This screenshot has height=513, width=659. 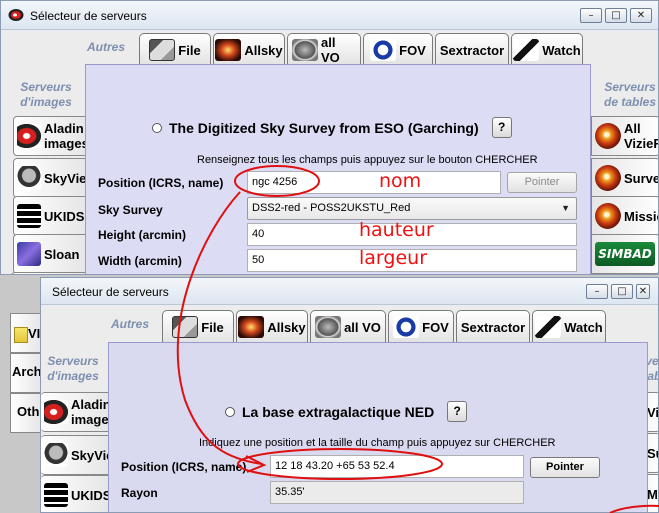 What do you see at coordinates (397, 492) in the screenshot?
I see `radius-input: 35.35'` at bounding box center [397, 492].